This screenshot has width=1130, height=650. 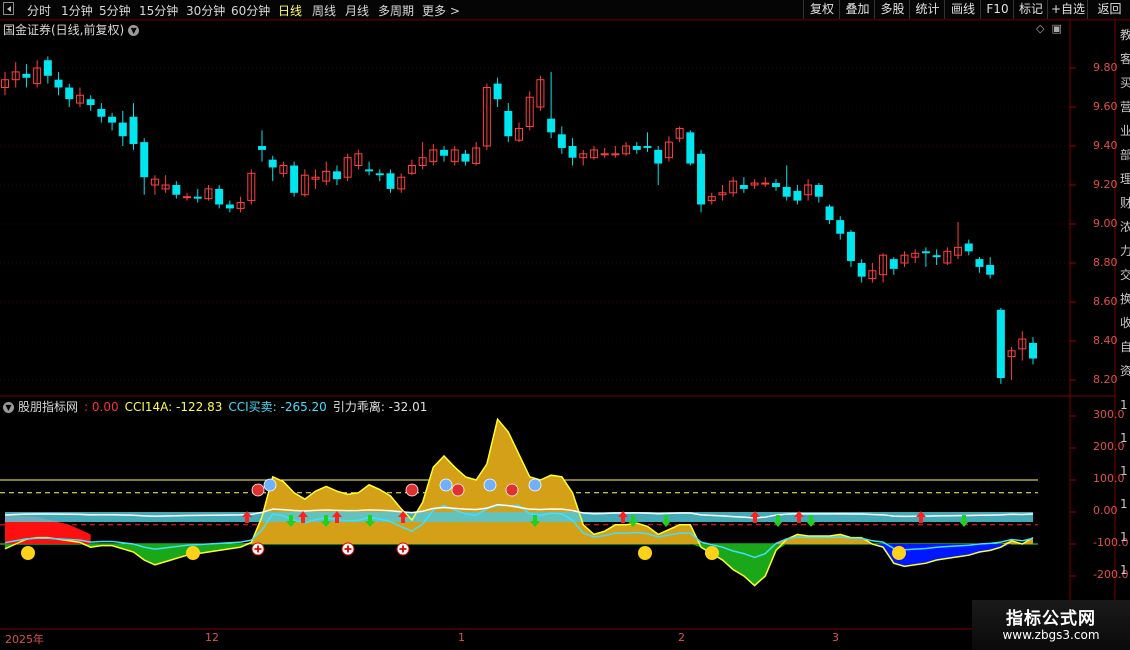 What do you see at coordinates (1105, 262) in the screenshot?
I see `price-axis-label: 8.80` at bounding box center [1105, 262].